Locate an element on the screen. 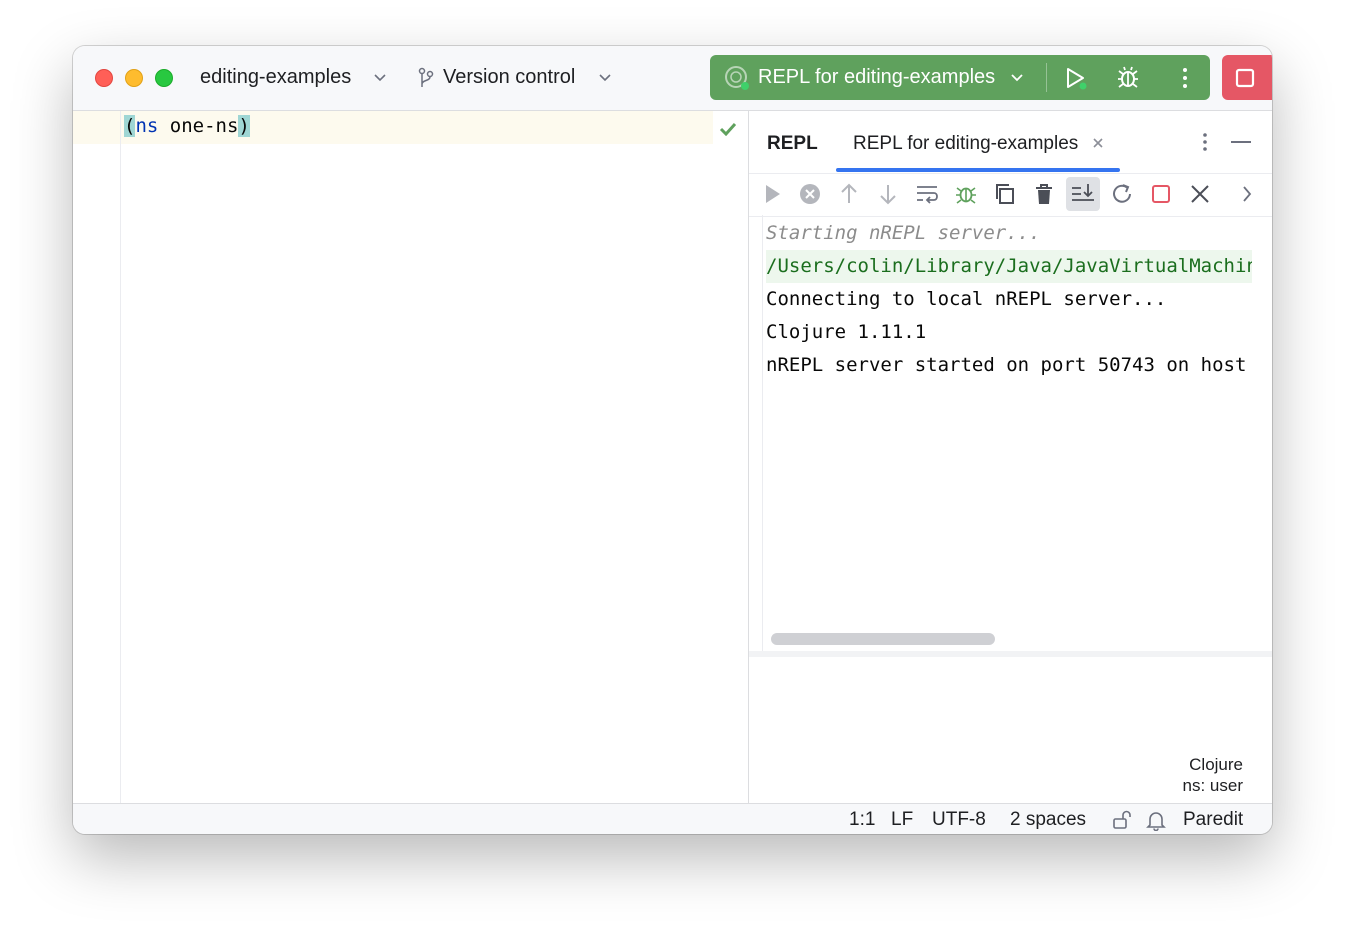  caret-position: 1:1 is located at coordinates (862, 820).